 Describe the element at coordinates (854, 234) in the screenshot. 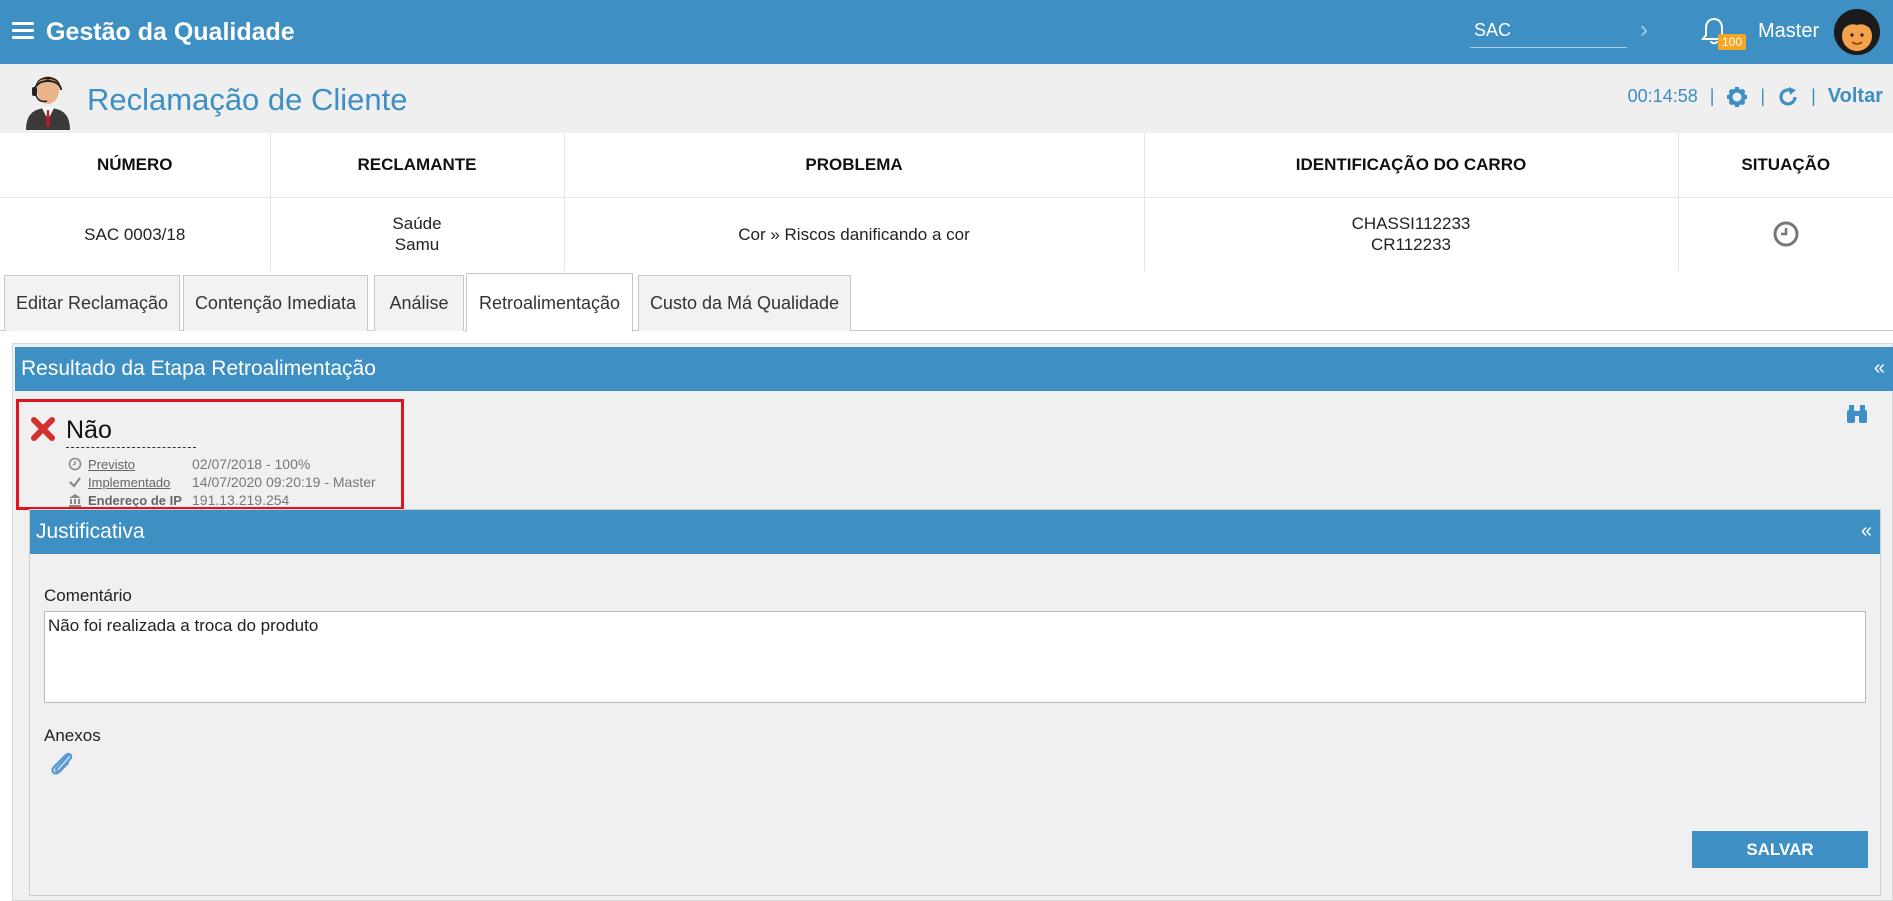

I see `problema-cell: Cor » Riscos danificando a cor` at that location.